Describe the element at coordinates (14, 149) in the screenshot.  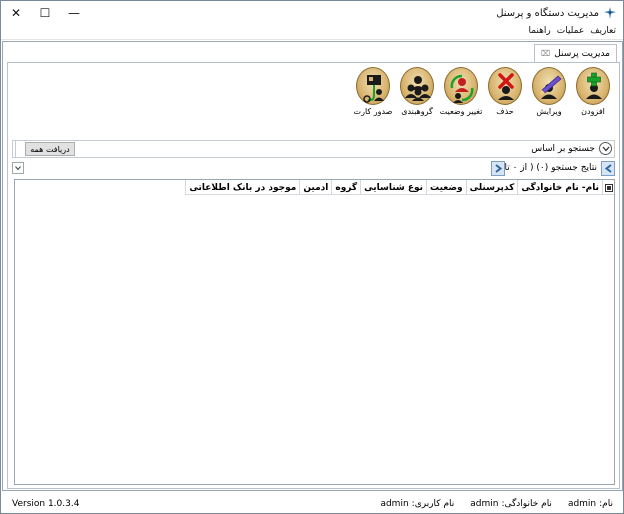
I see `search-left-edge` at that location.